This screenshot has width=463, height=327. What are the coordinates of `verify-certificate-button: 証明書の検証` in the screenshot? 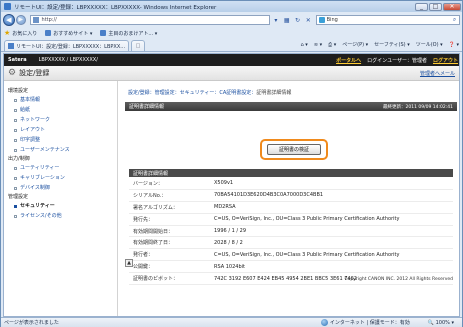 It's located at (294, 149).